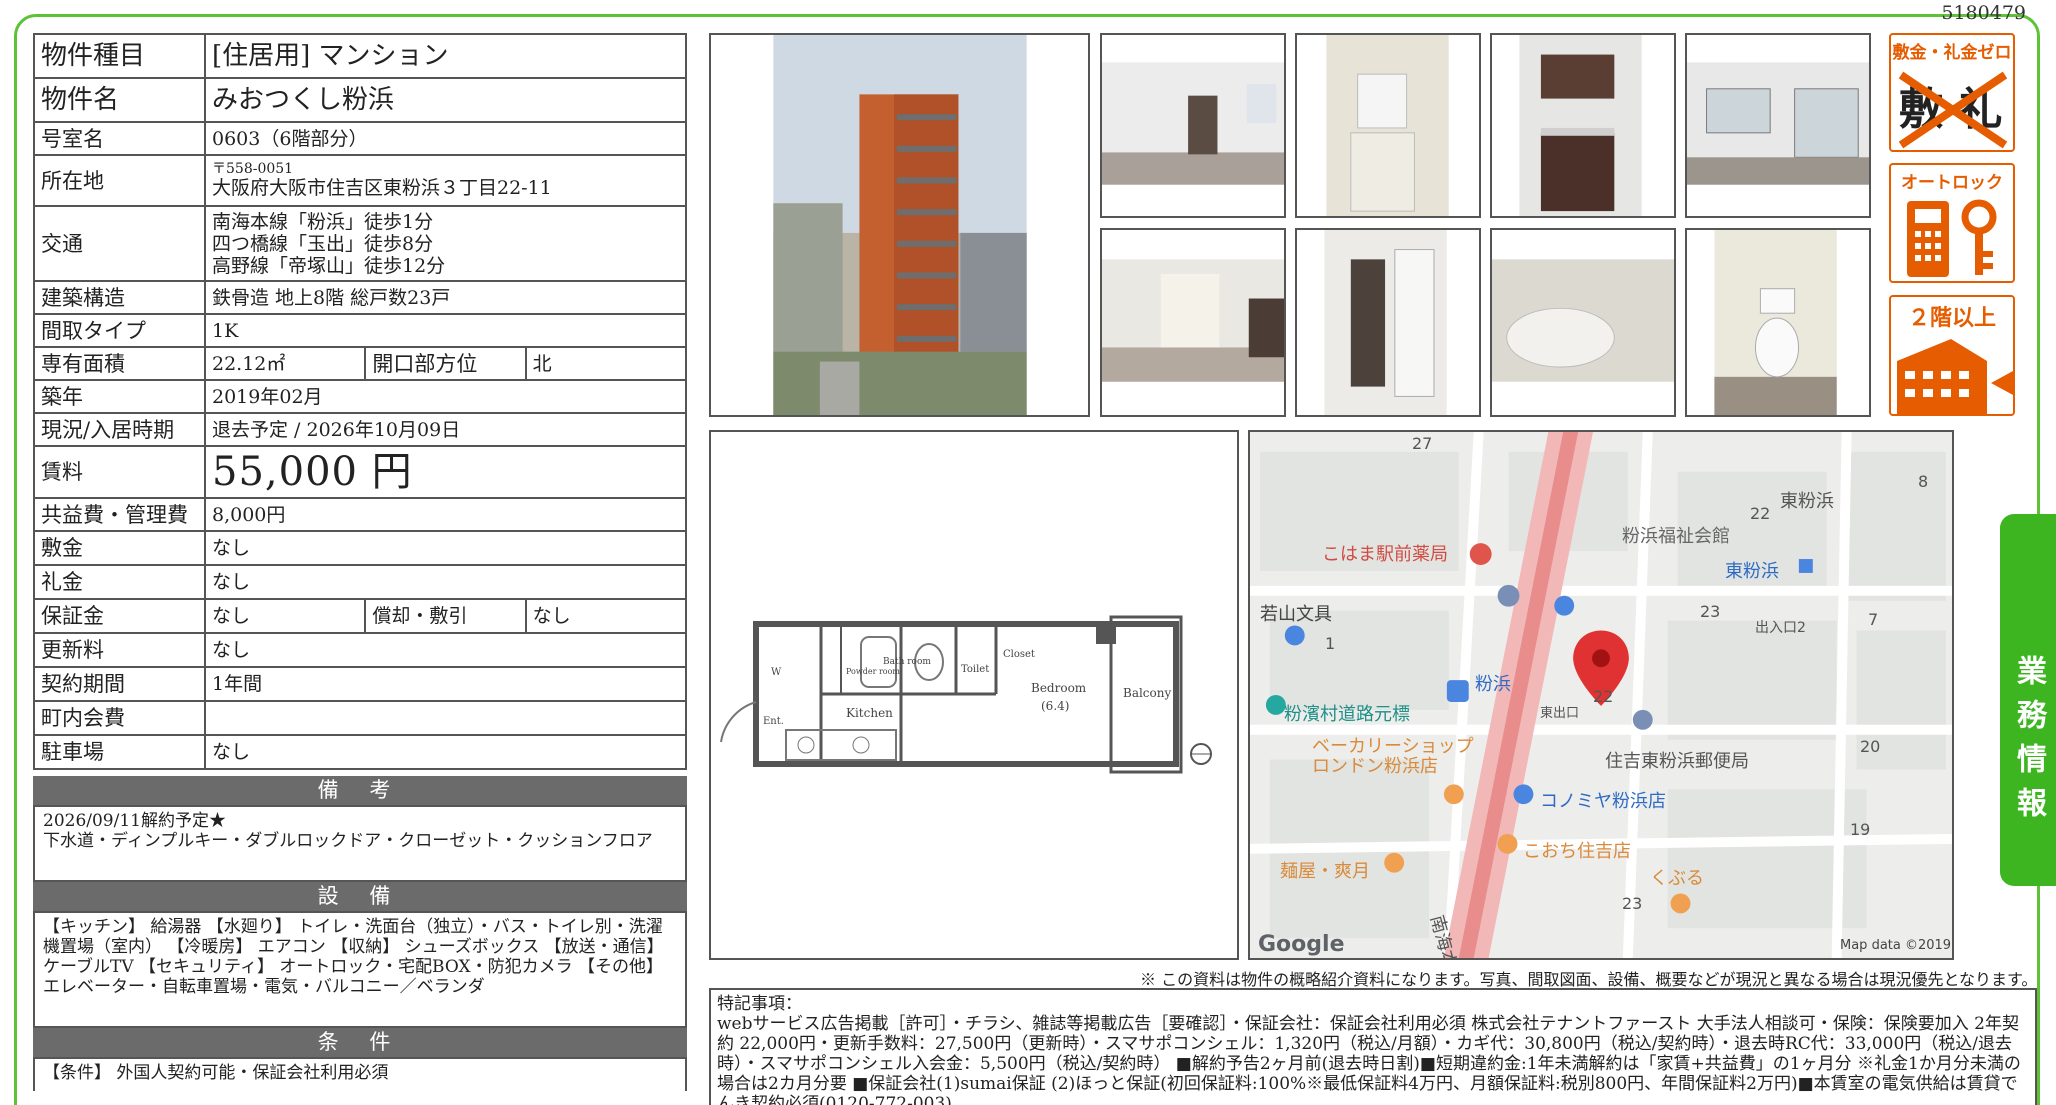 The width and height of the screenshot is (2056, 1105). Describe the element at coordinates (1873, 619) in the screenshot. I see `block-number: 7` at that location.